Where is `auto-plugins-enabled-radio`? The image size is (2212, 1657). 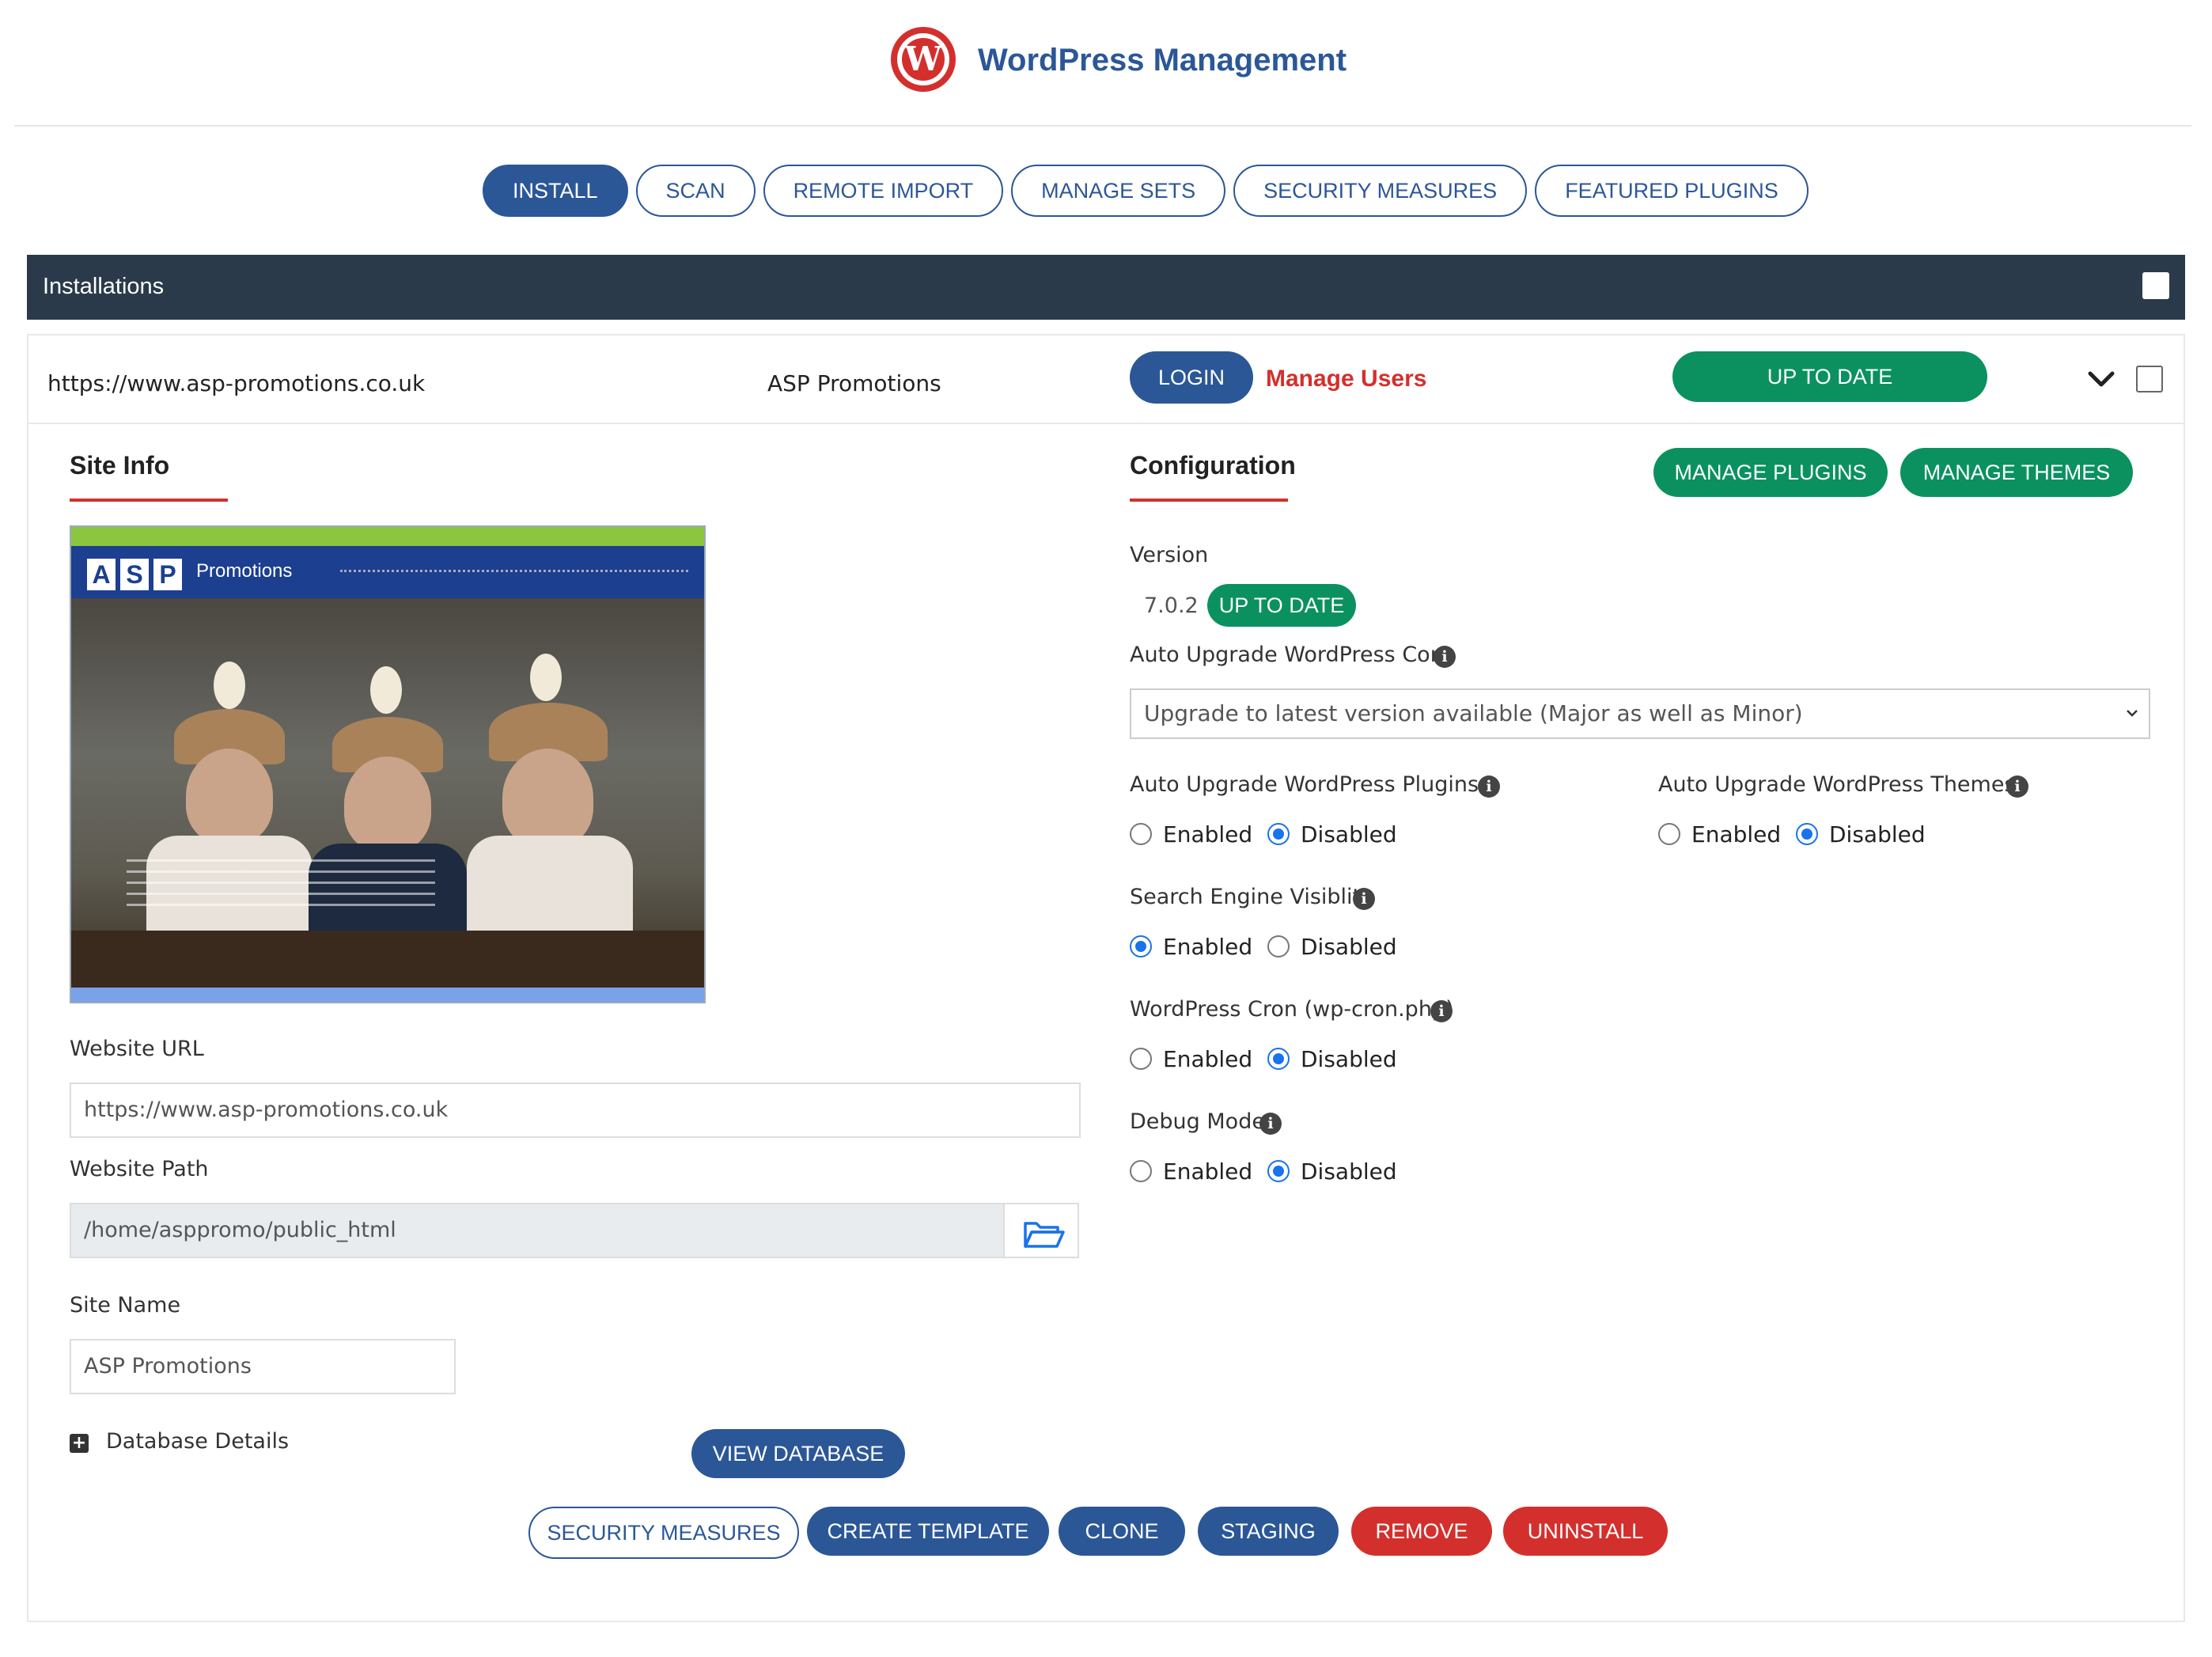
auto-plugins-enabled-radio is located at coordinates (1141, 834).